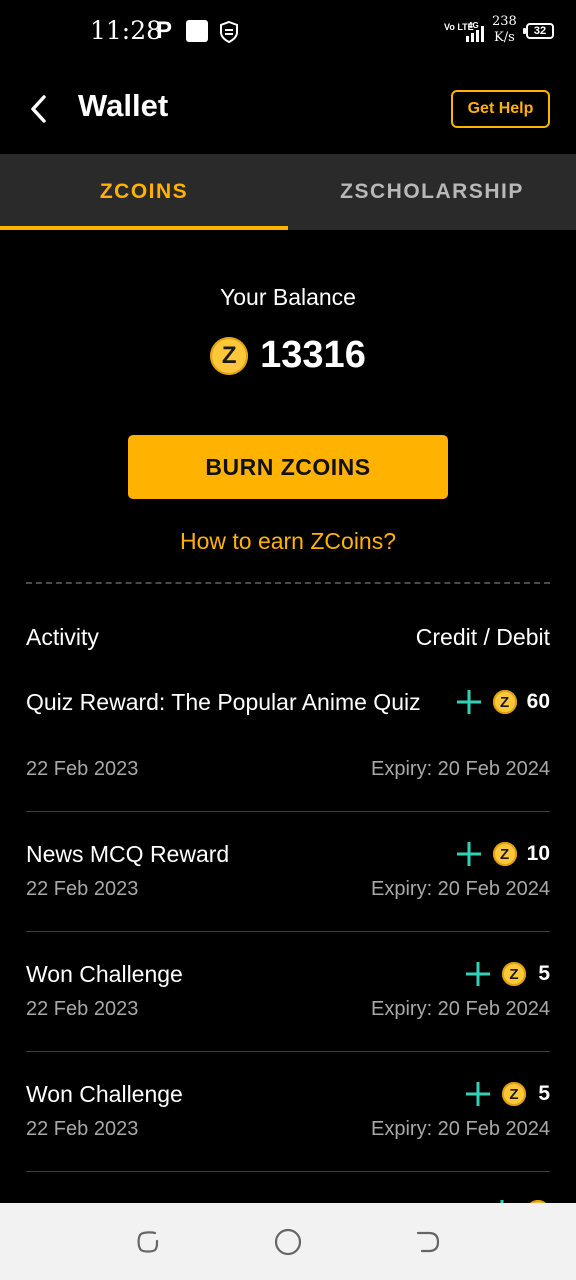 The image size is (576, 1280). I want to click on app-notification-icon, so click(197, 31).